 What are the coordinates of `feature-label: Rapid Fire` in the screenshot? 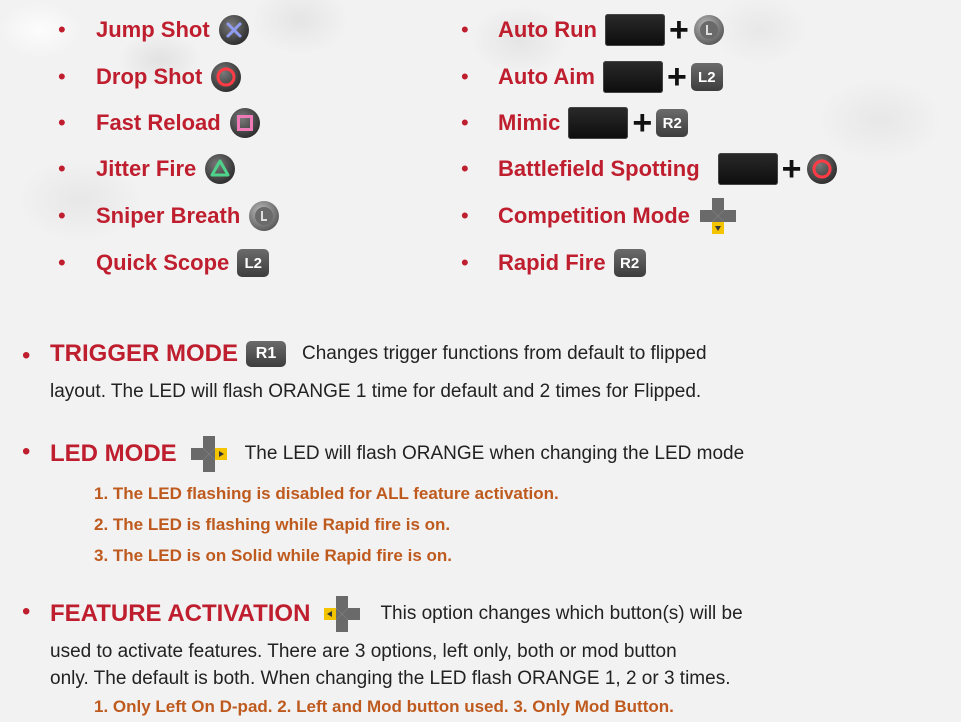 It's located at (552, 262).